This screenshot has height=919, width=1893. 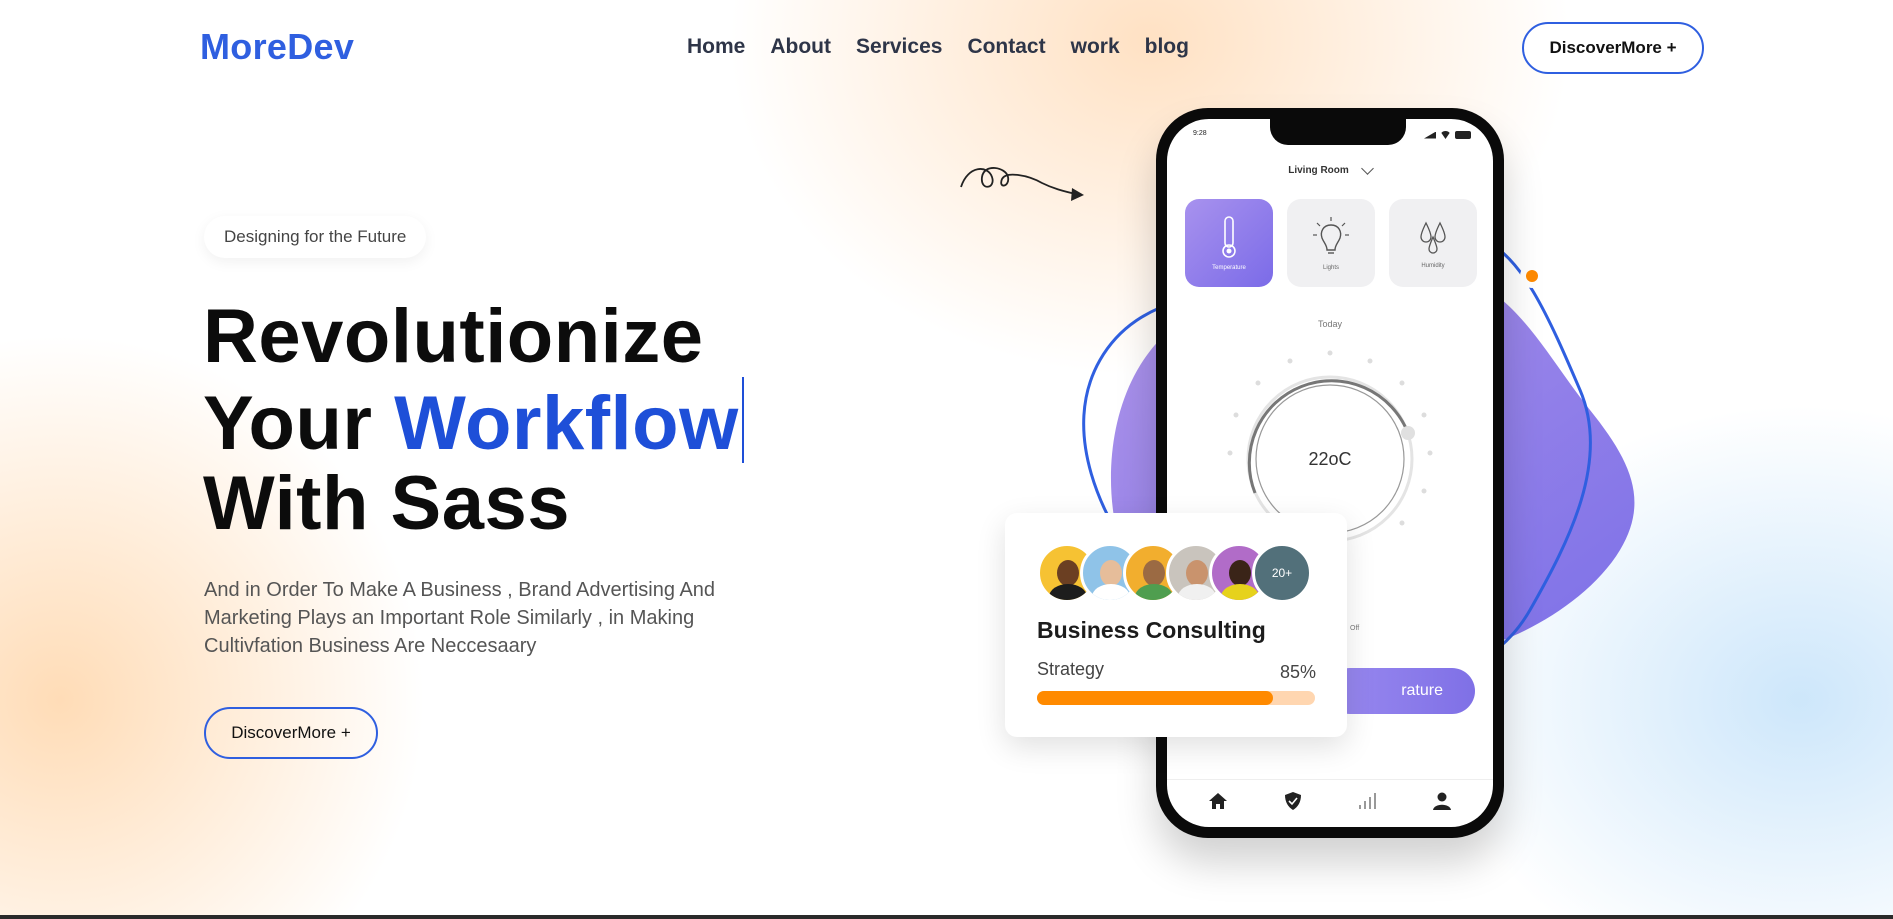 What do you see at coordinates (1442, 801) in the screenshot?
I see `user-icon` at bounding box center [1442, 801].